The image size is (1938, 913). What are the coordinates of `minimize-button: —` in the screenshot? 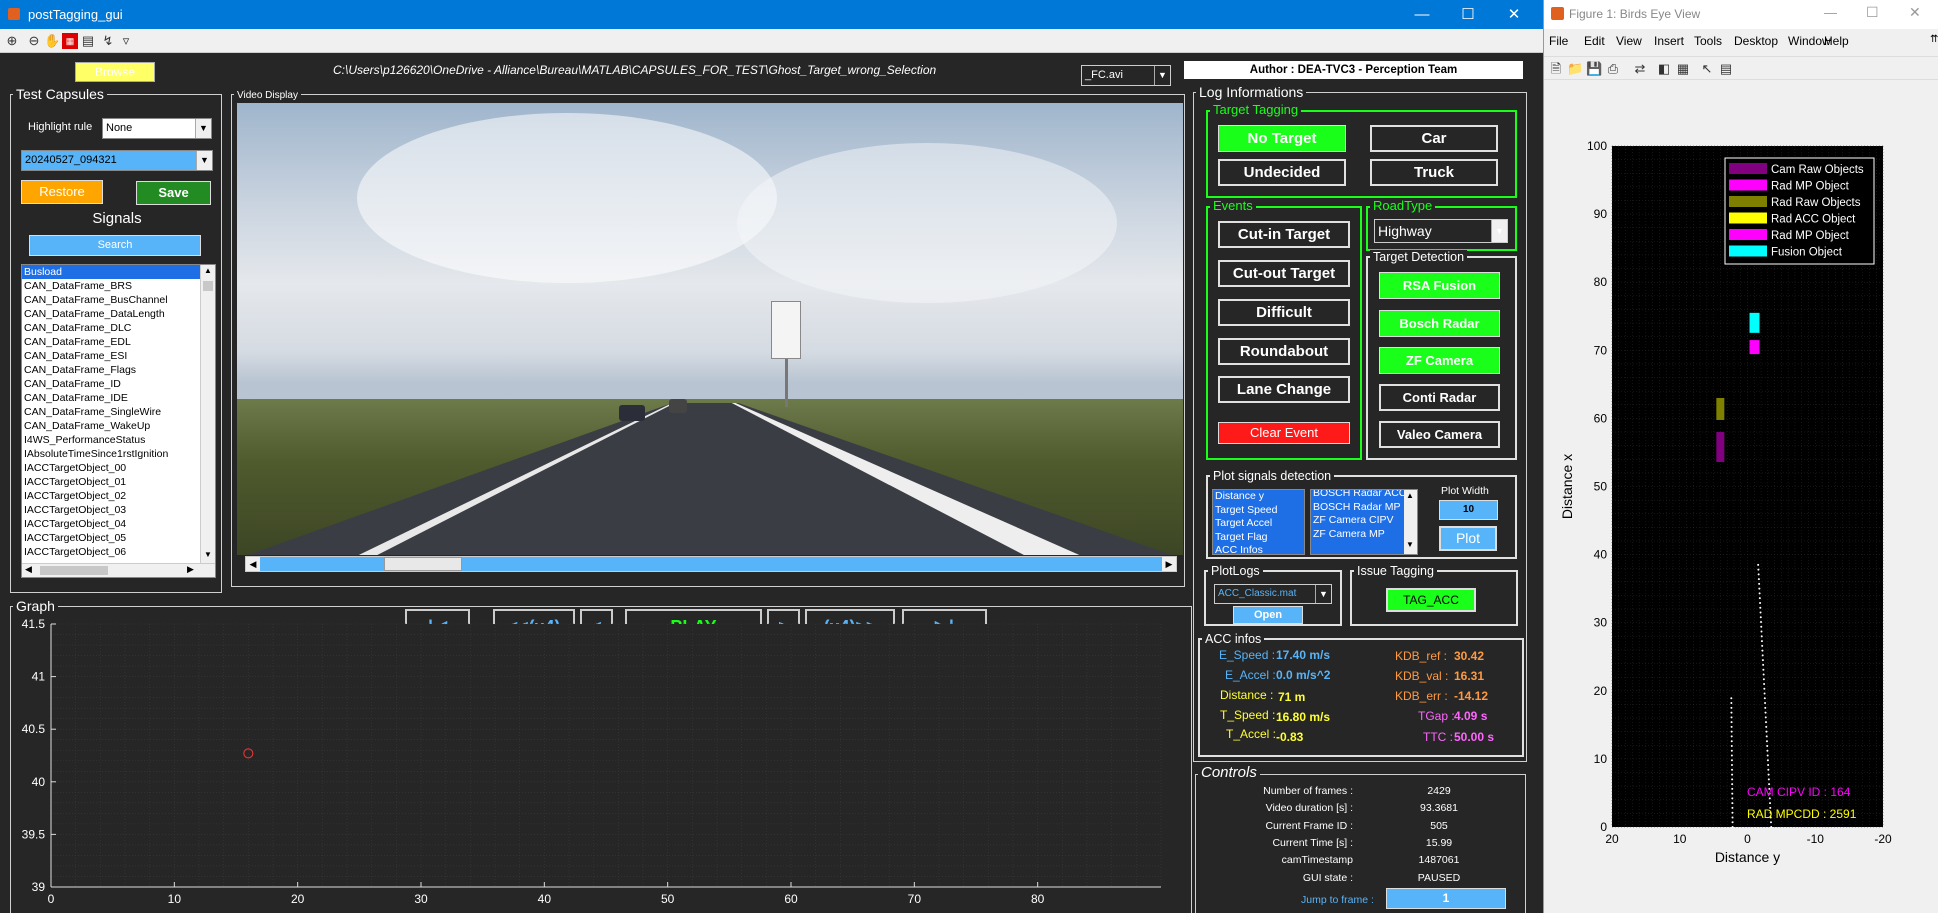 It's located at (1422, 14).